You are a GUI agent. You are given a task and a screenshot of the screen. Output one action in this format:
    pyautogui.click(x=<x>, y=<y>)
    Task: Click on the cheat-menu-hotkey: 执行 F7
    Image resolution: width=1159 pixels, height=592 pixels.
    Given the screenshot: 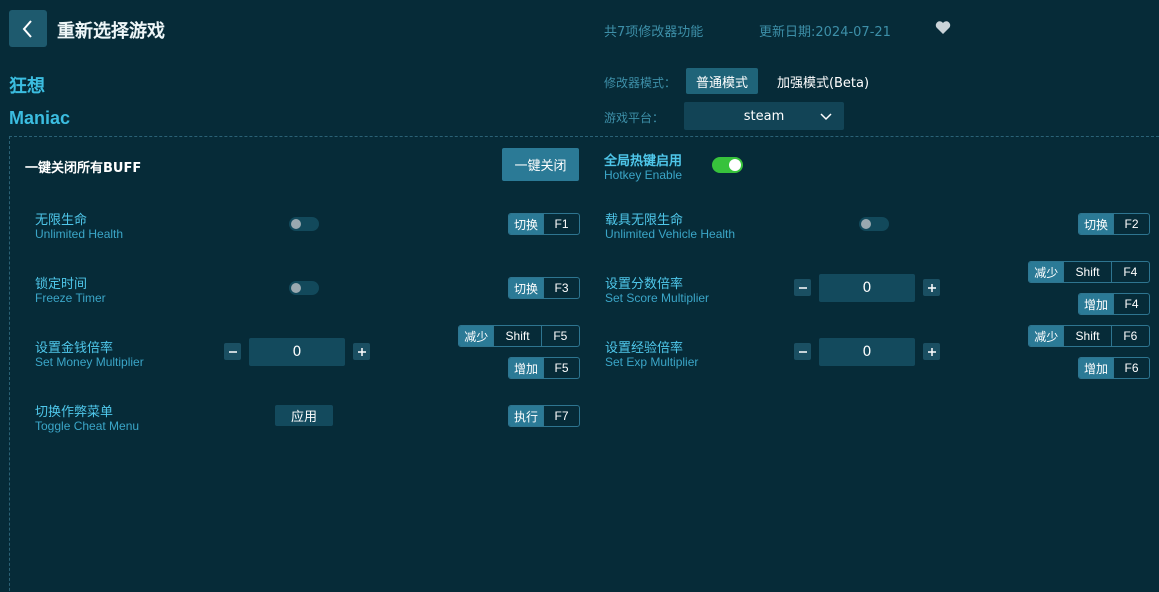 What is the action you would take?
    pyautogui.click(x=544, y=416)
    